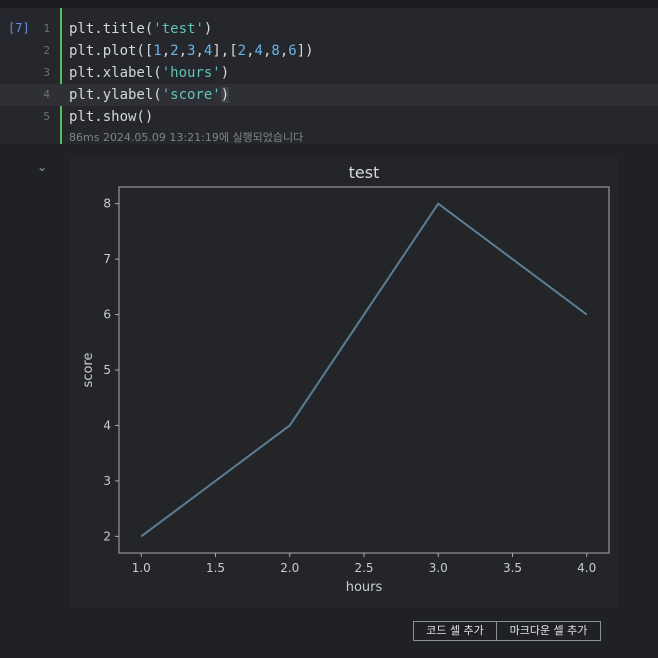 This screenshot has width=658, height=658. Describe the element at coordinates (46, 50) in the screenshot. I see `line-number: 2` at that location.